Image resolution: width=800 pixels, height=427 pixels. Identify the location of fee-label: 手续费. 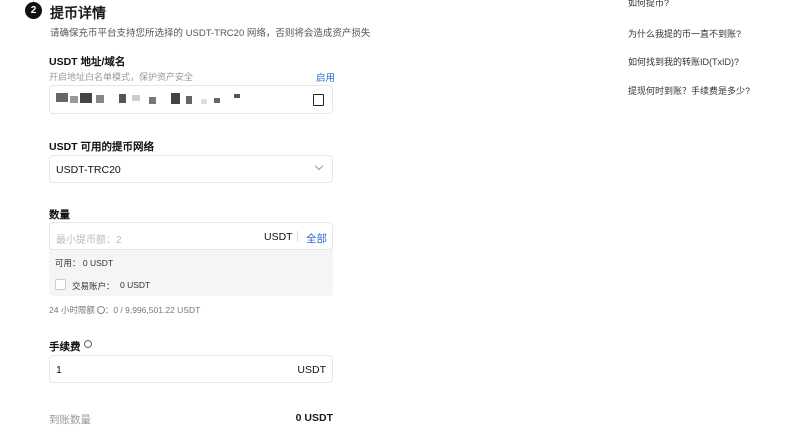
(65, 347).